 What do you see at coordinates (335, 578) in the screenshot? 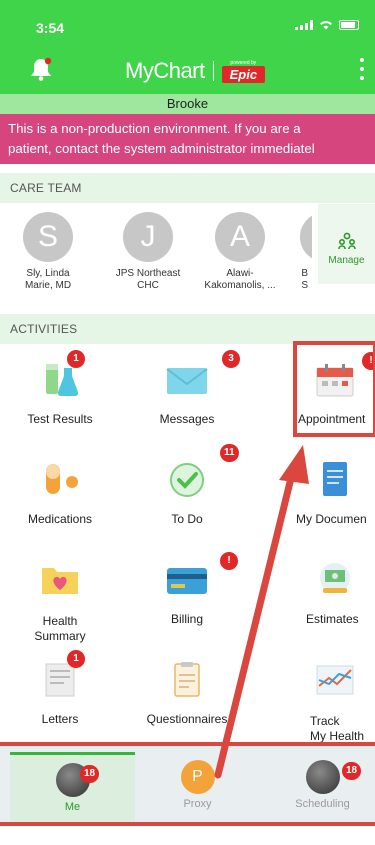
I see `estimates-icon` at bounding box center [335, 578].